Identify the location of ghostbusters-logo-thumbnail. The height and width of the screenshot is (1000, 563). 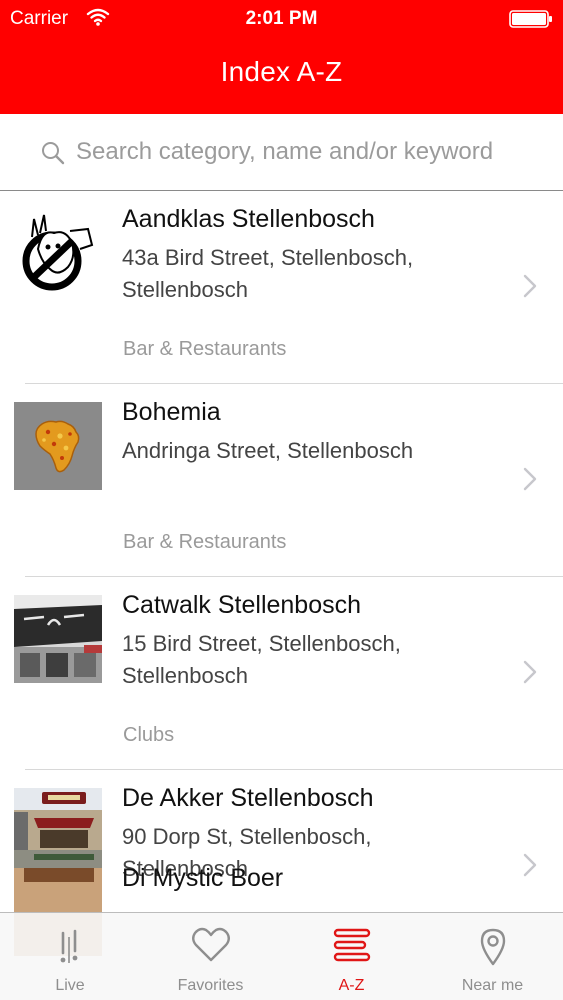
(58, 253).